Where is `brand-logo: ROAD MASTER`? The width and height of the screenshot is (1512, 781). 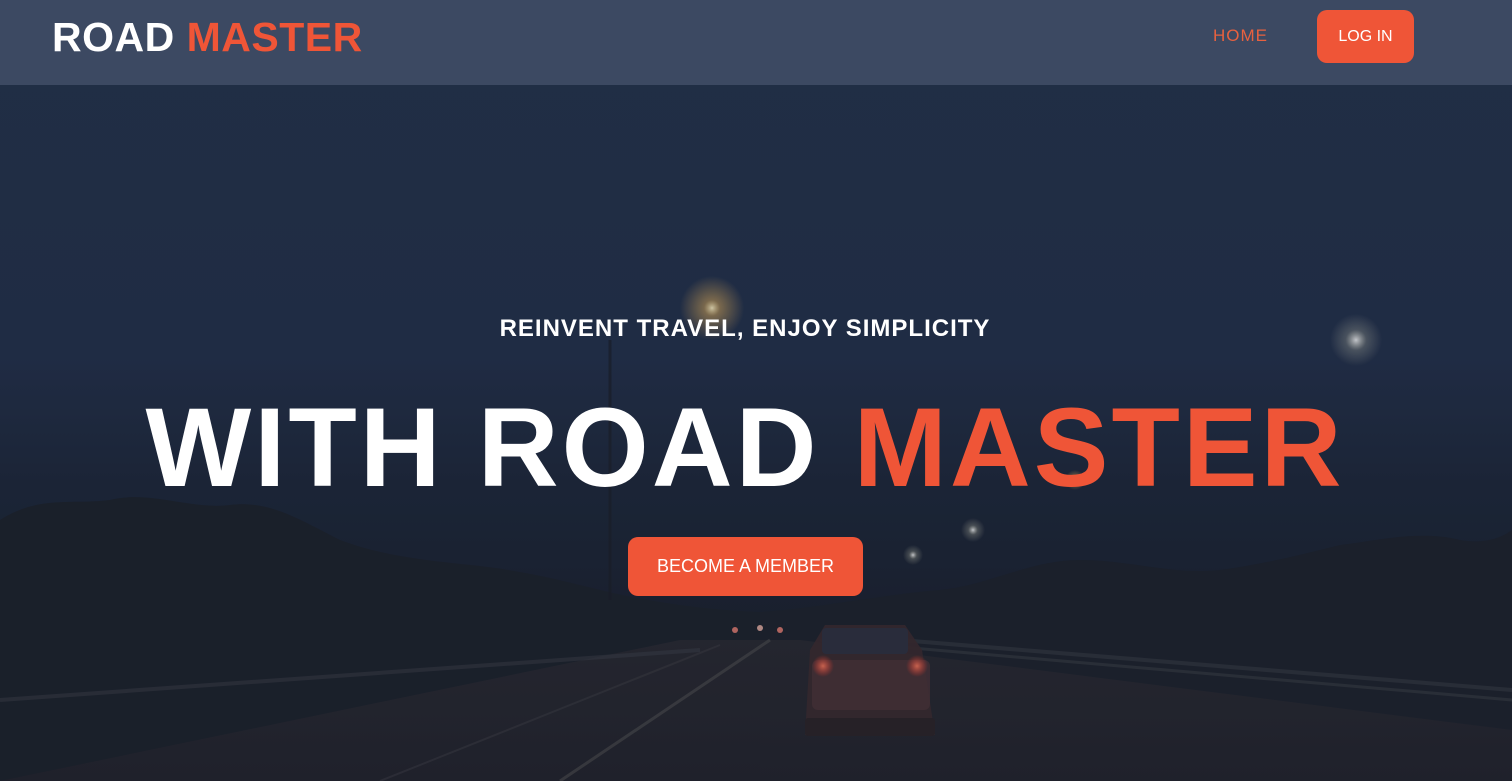 brand-logo: ROAD MASTER is located at coordinates (207, 37).